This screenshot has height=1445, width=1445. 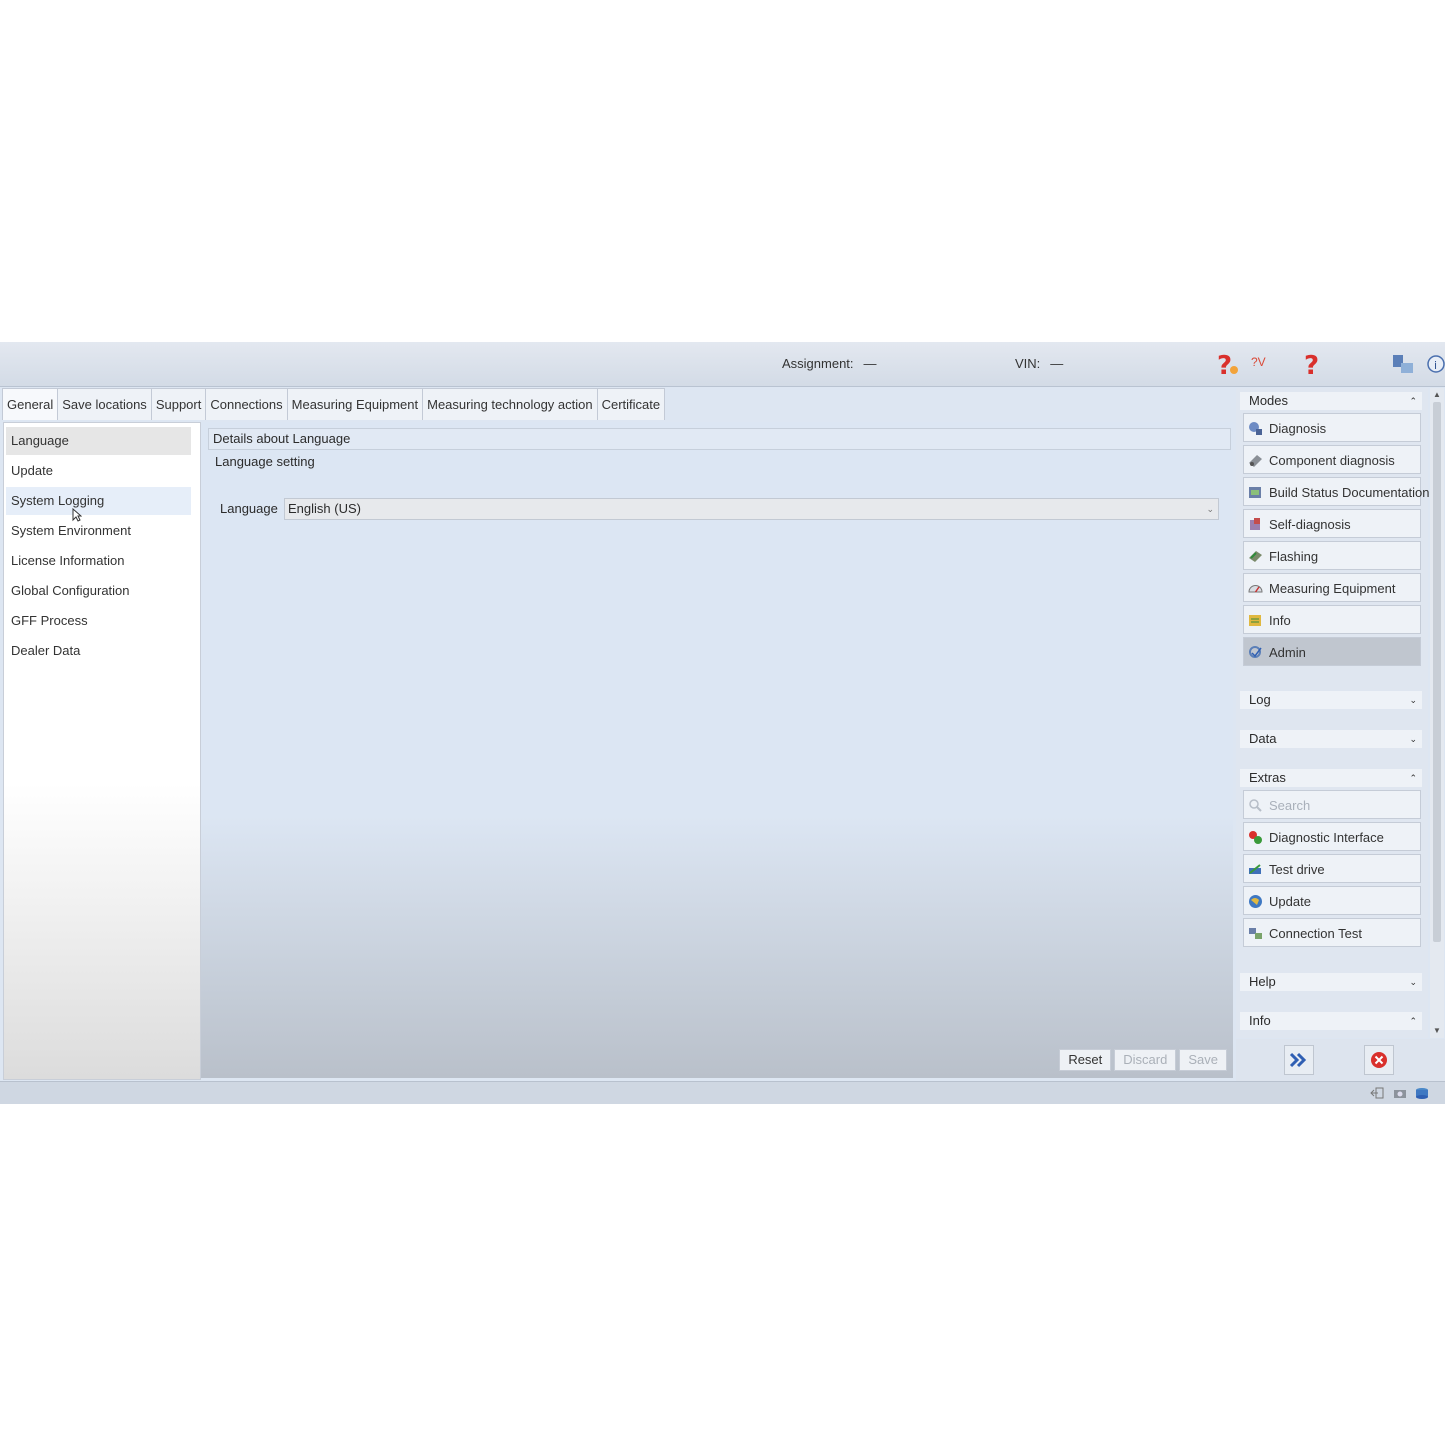 What do you see at coordinates (1255, 933) in the screenshot?
I see `connection-icon` at bounding box center [1255, 933].